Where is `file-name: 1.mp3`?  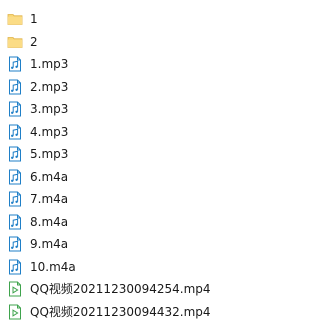
file-name: 1.mp3 is located at coordinates (49, 64).